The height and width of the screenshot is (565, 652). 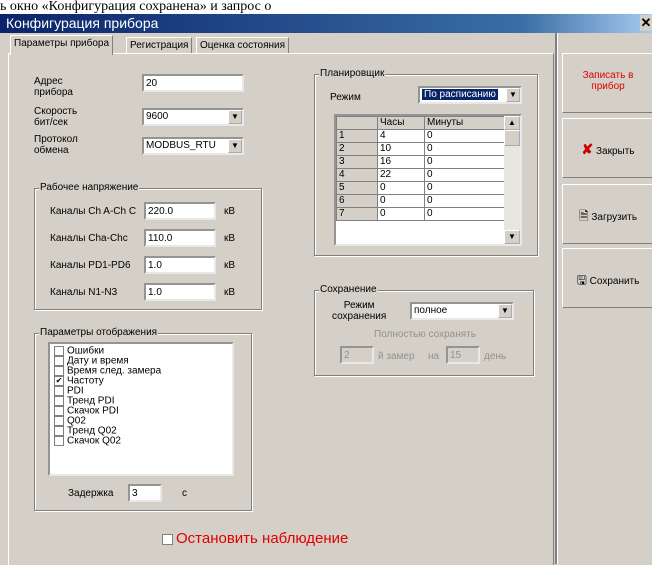 What do you see at coordinates (326, 23) in the screenshot?
I see `title-bar: Конфигурация прибора ✕` at bounding box center [326, 23].